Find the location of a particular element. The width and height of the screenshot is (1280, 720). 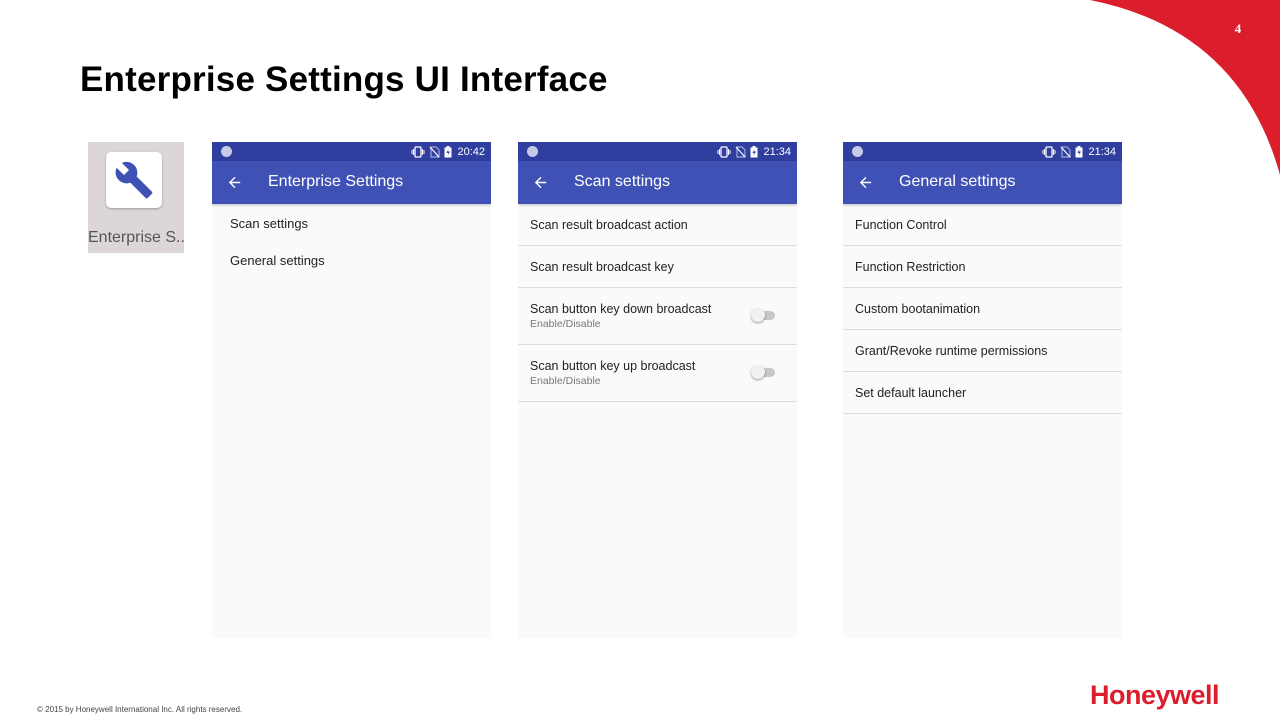

menu-item-label: Scan settings is located at coordinates (269, 223).